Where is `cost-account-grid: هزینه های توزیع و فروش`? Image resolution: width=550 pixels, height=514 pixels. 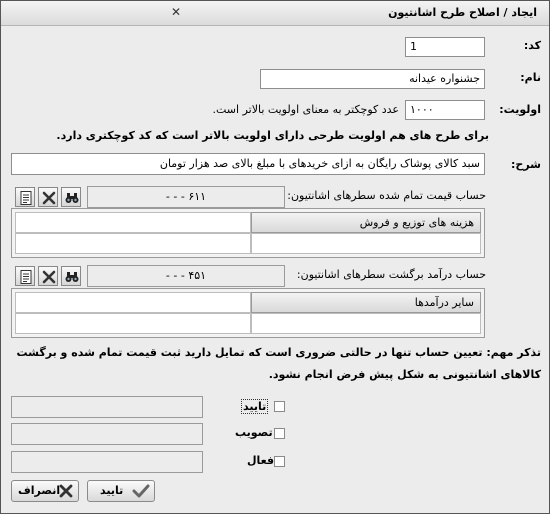 cost-account-grid: هزینه های توزیع و فروش is located at coordinates (248, 233).